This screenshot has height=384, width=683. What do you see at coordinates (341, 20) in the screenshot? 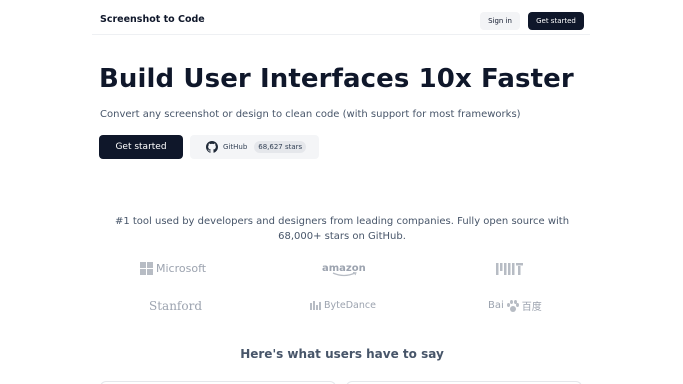
I see `navbar: Screenshot to Code Sign in Get started` at bounding box center [341, 20].